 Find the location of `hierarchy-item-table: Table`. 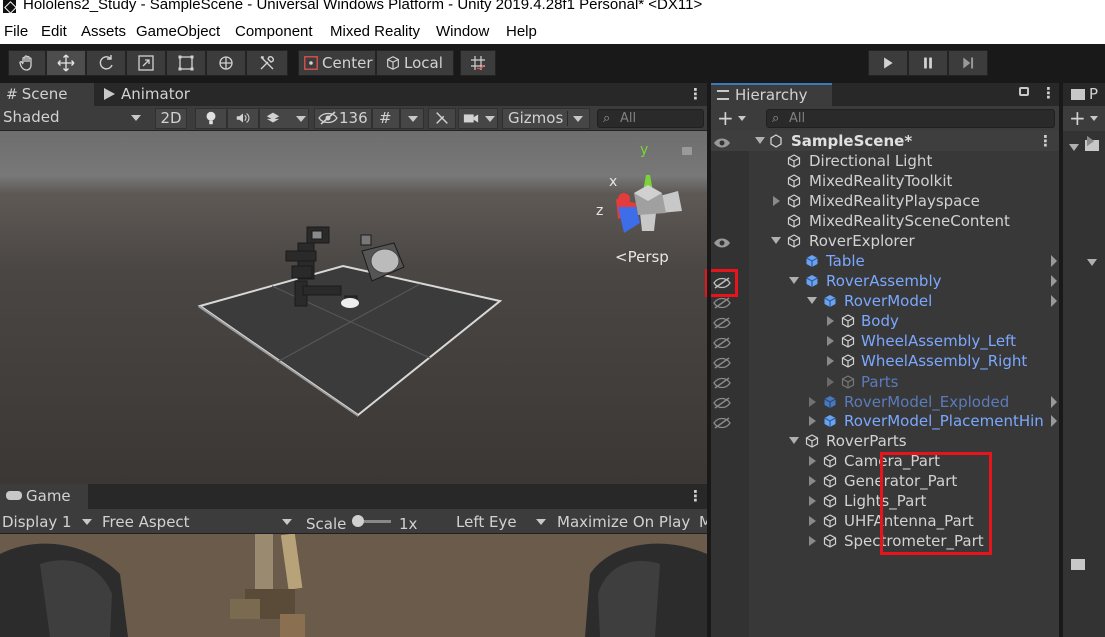

hierarchy-item-table: Table is located at coordinates (904, 261).